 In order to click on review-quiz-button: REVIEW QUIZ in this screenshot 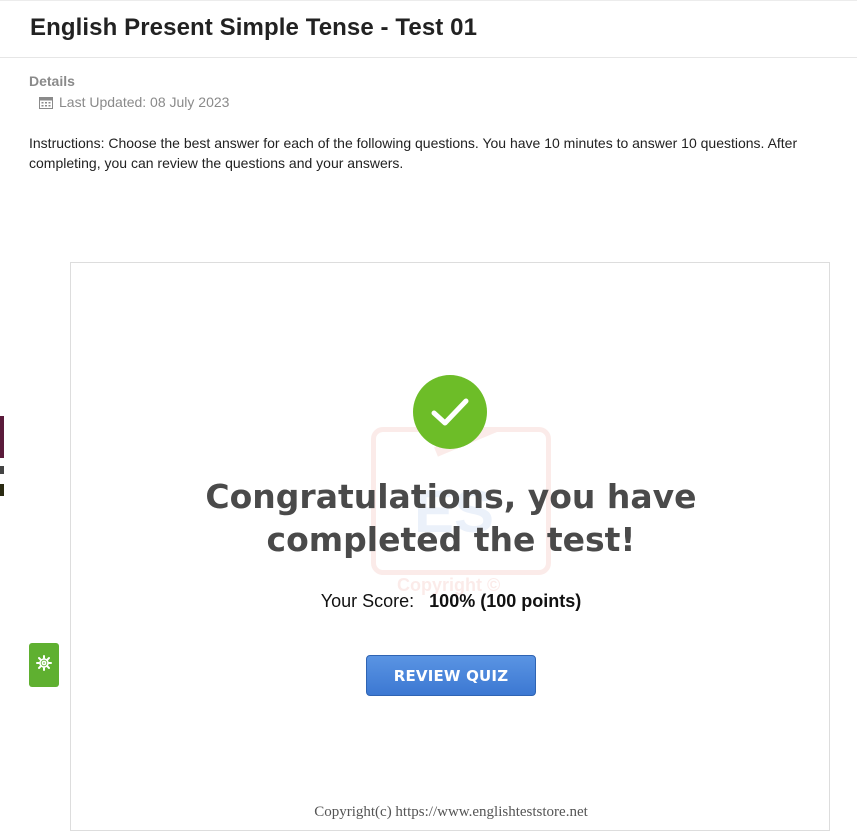, I will do `click(451, 675)`.